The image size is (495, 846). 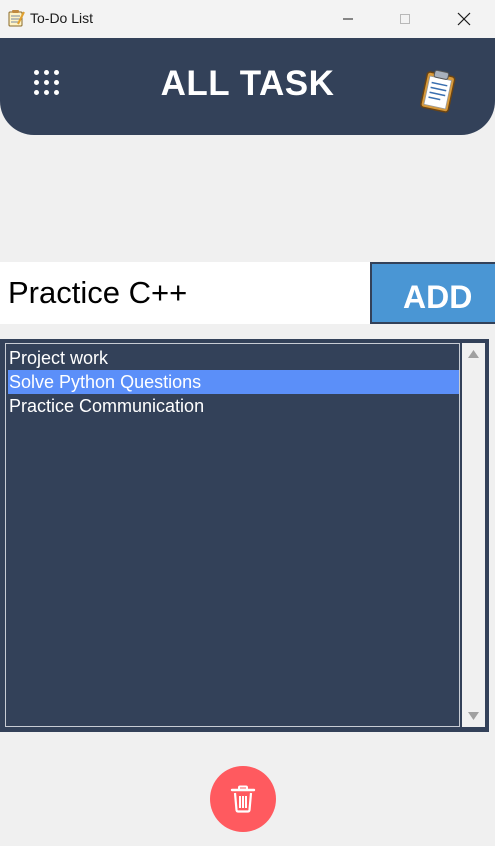 I want to click on window-title: To-Do List, so click(x=62, y=18).